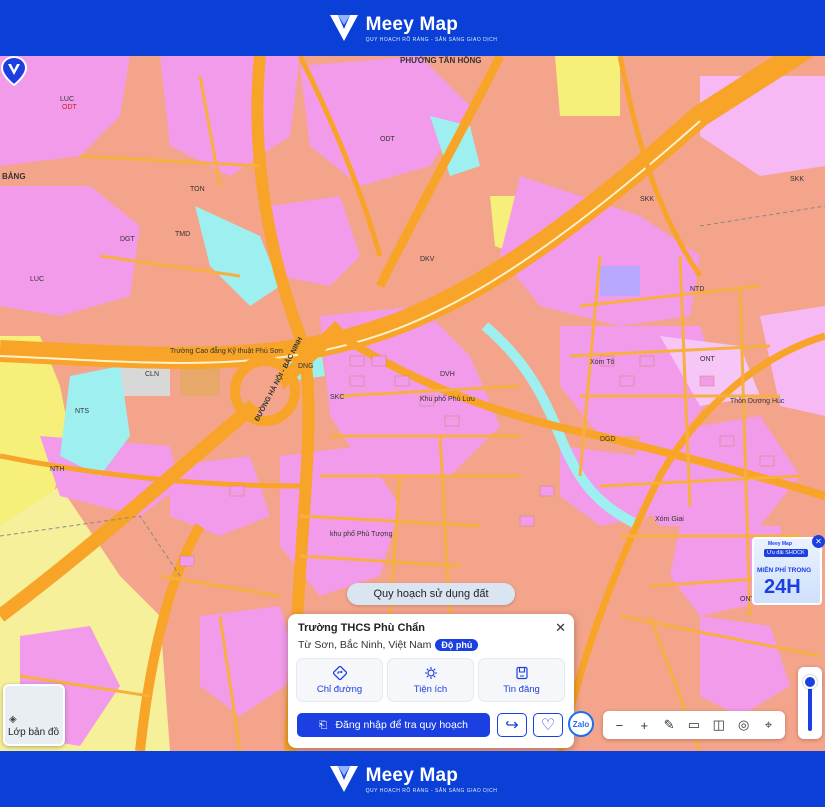 The width and height of the screenshot is (825, 807). I want to click on login-label: Đăng nhập để tra quy hoạch, so click(401, 725).